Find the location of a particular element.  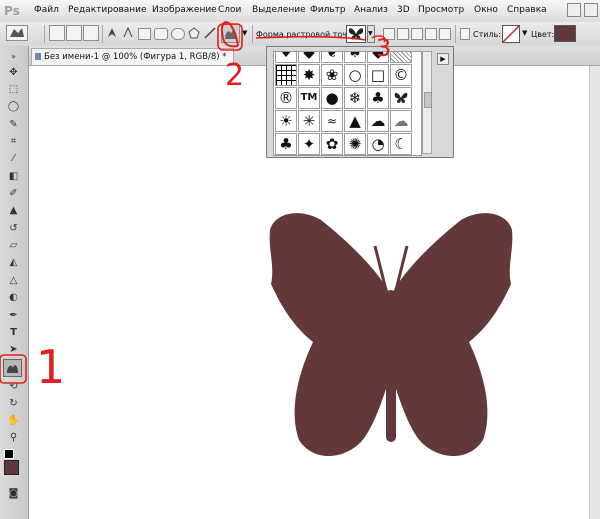

marquee-tool-icon: ⬚ is located at coordinates (13, 90).